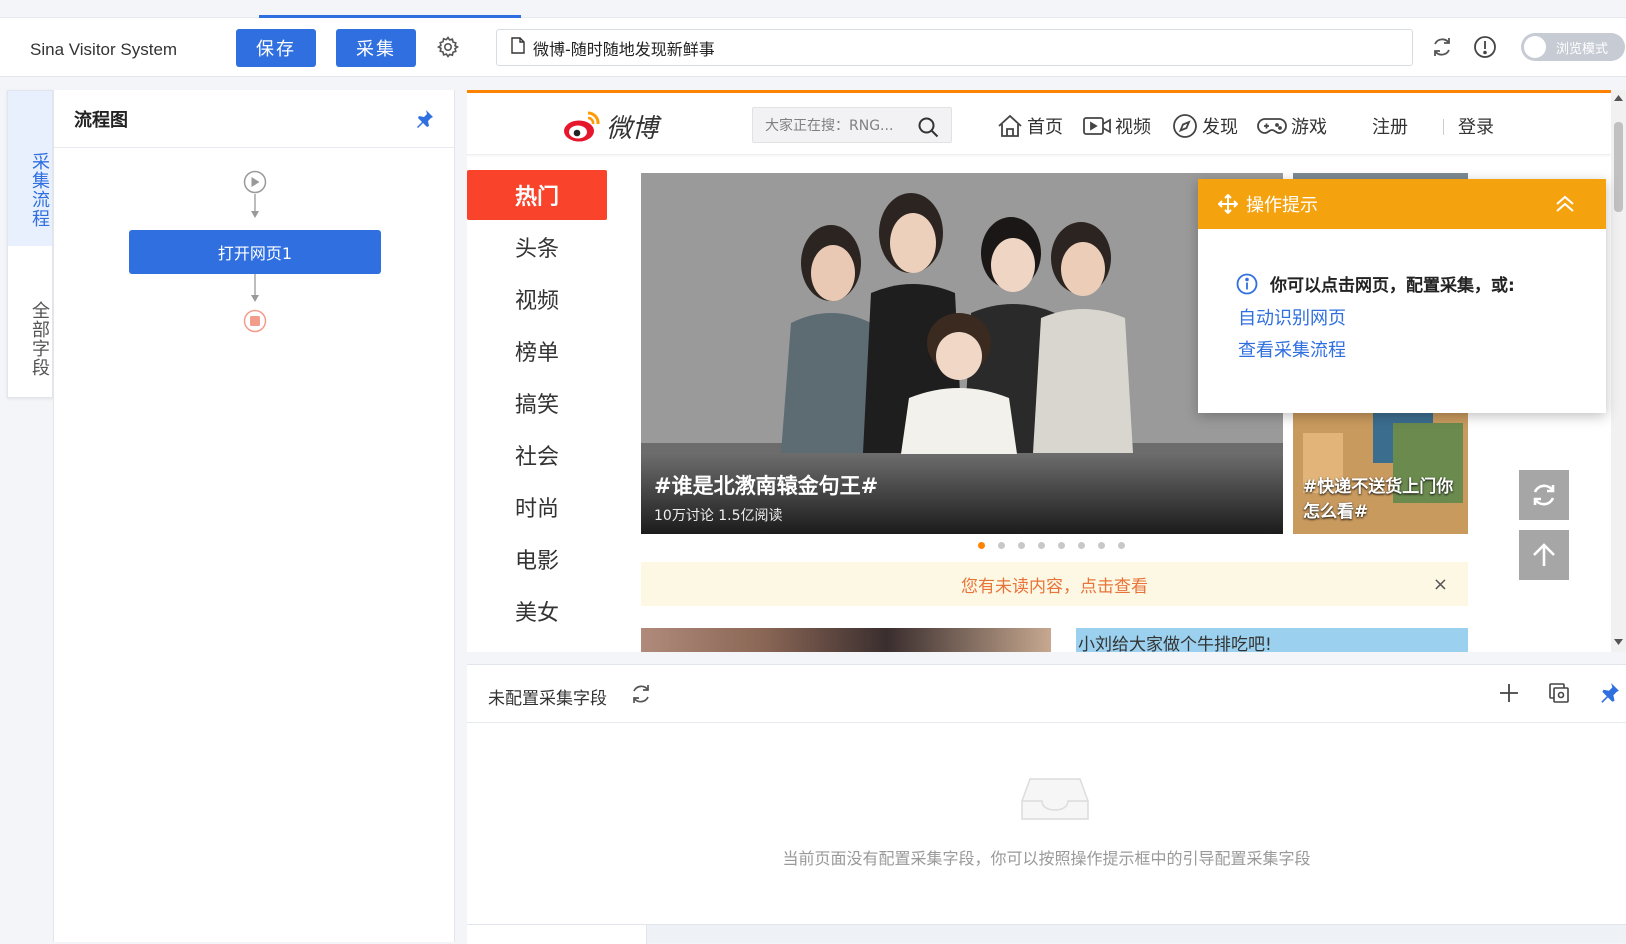 The image size is (1626, 944). What do you see at coordinates (1509, 695) in the screenshot?
I see `add-icon` at bounding box center [1509, 695].